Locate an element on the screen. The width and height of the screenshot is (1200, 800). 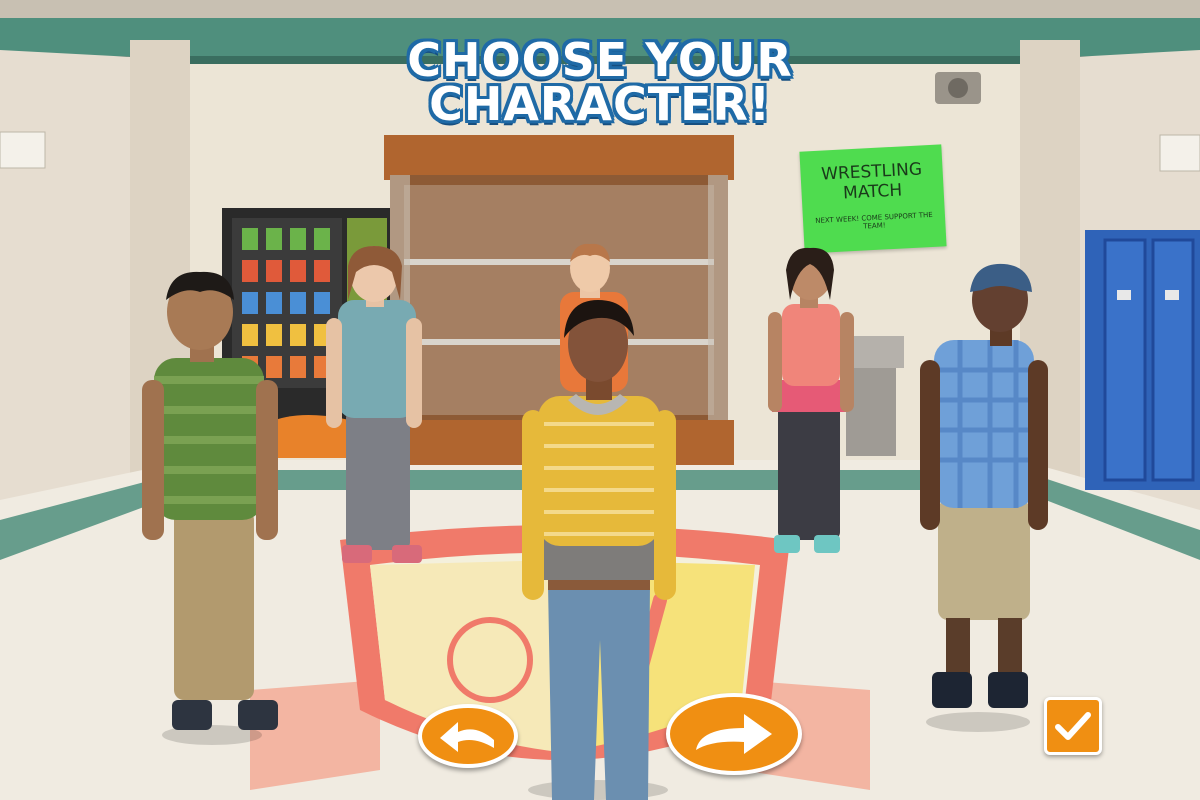
character-boy-green-stripes is located at coordinates (210, 508).